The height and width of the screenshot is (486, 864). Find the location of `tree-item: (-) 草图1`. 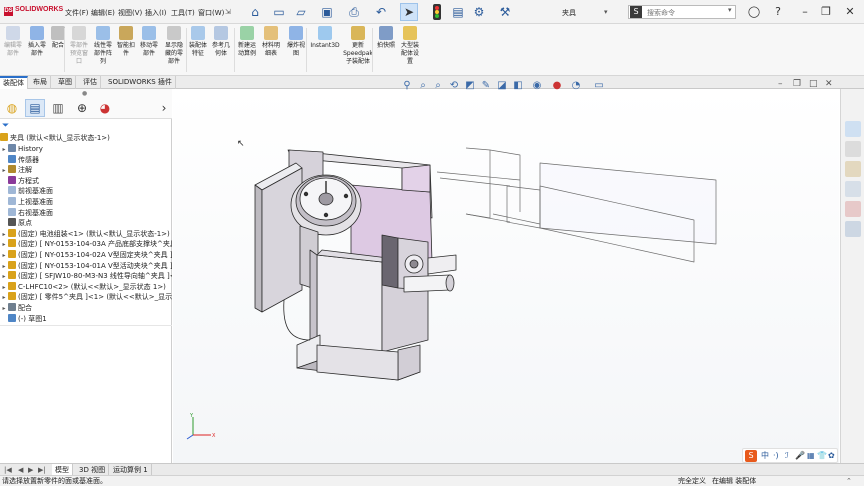

tree-item: (-) 草图1 is located at coordinates (86, 318).